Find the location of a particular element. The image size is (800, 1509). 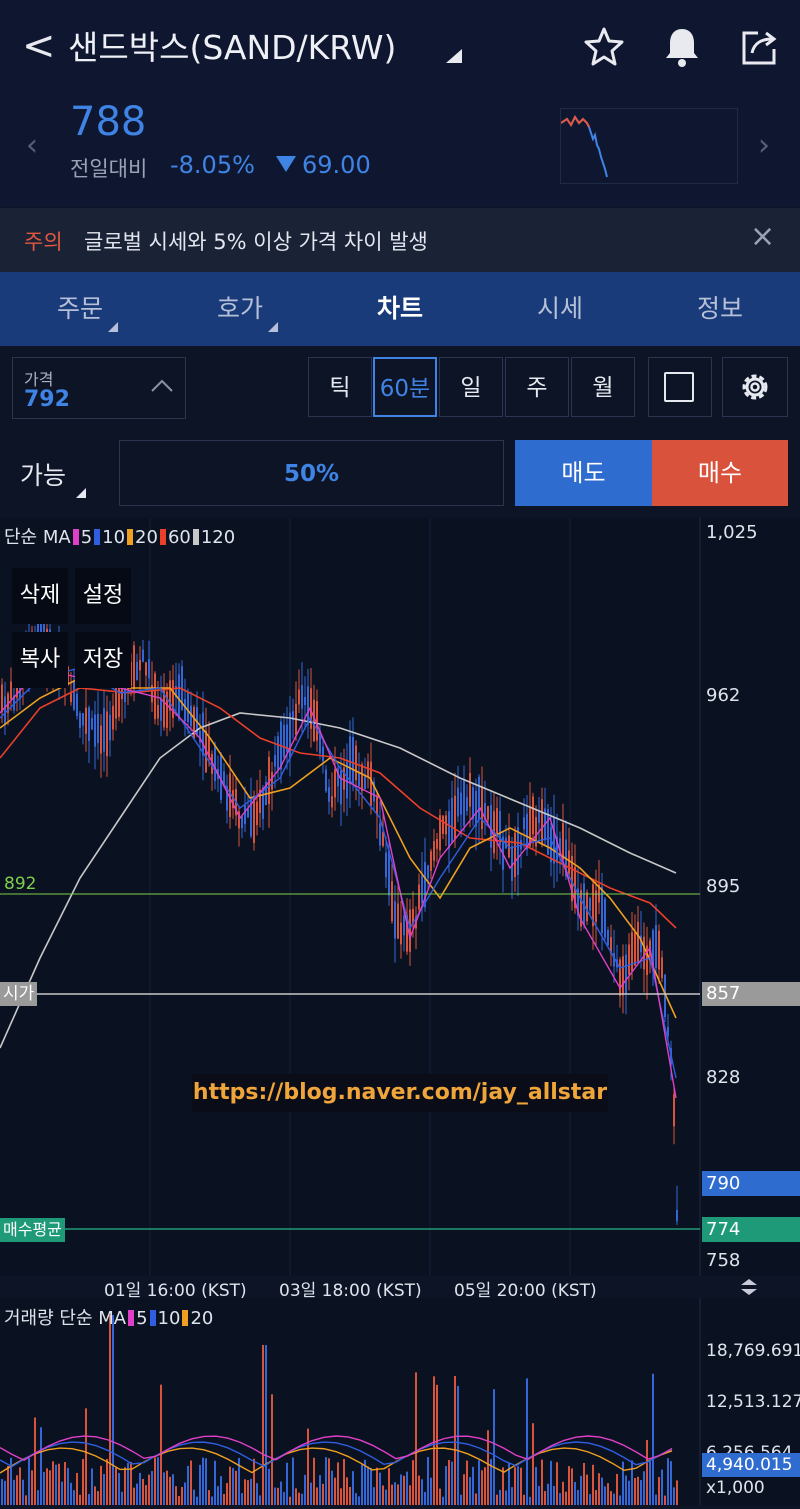

tab-order: 주문 is located at coordinates (80, 309).